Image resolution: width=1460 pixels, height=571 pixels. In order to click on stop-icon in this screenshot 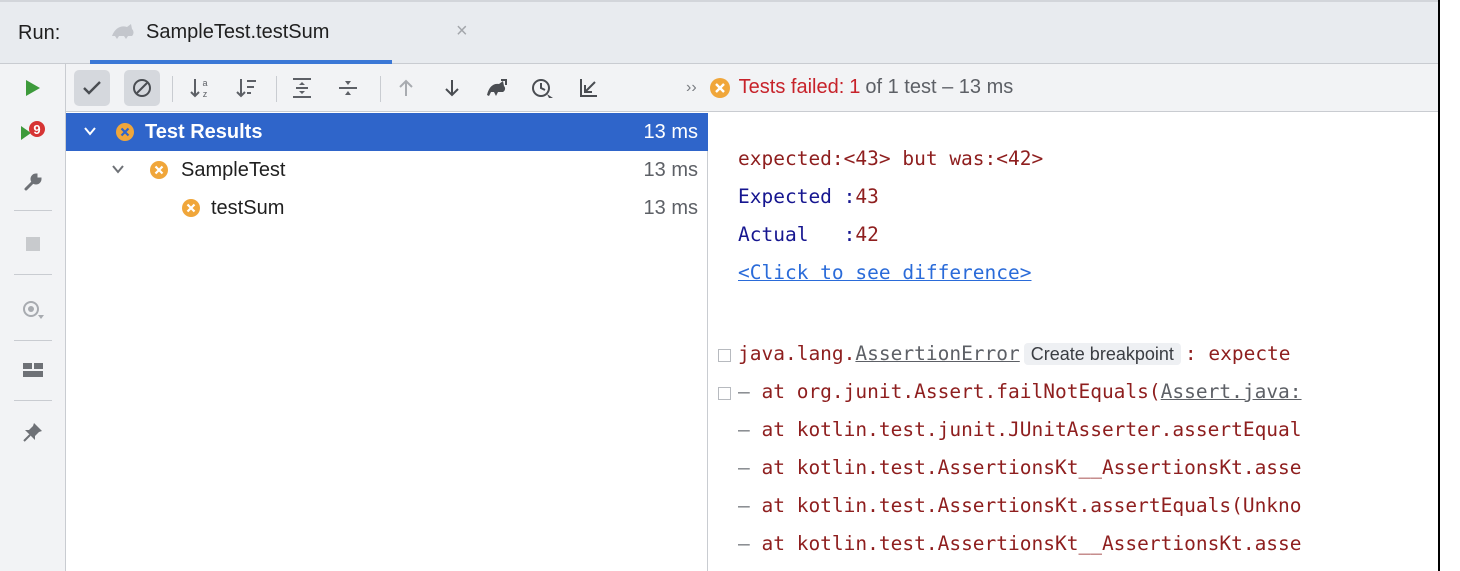, I will do `click(33, 244)`.